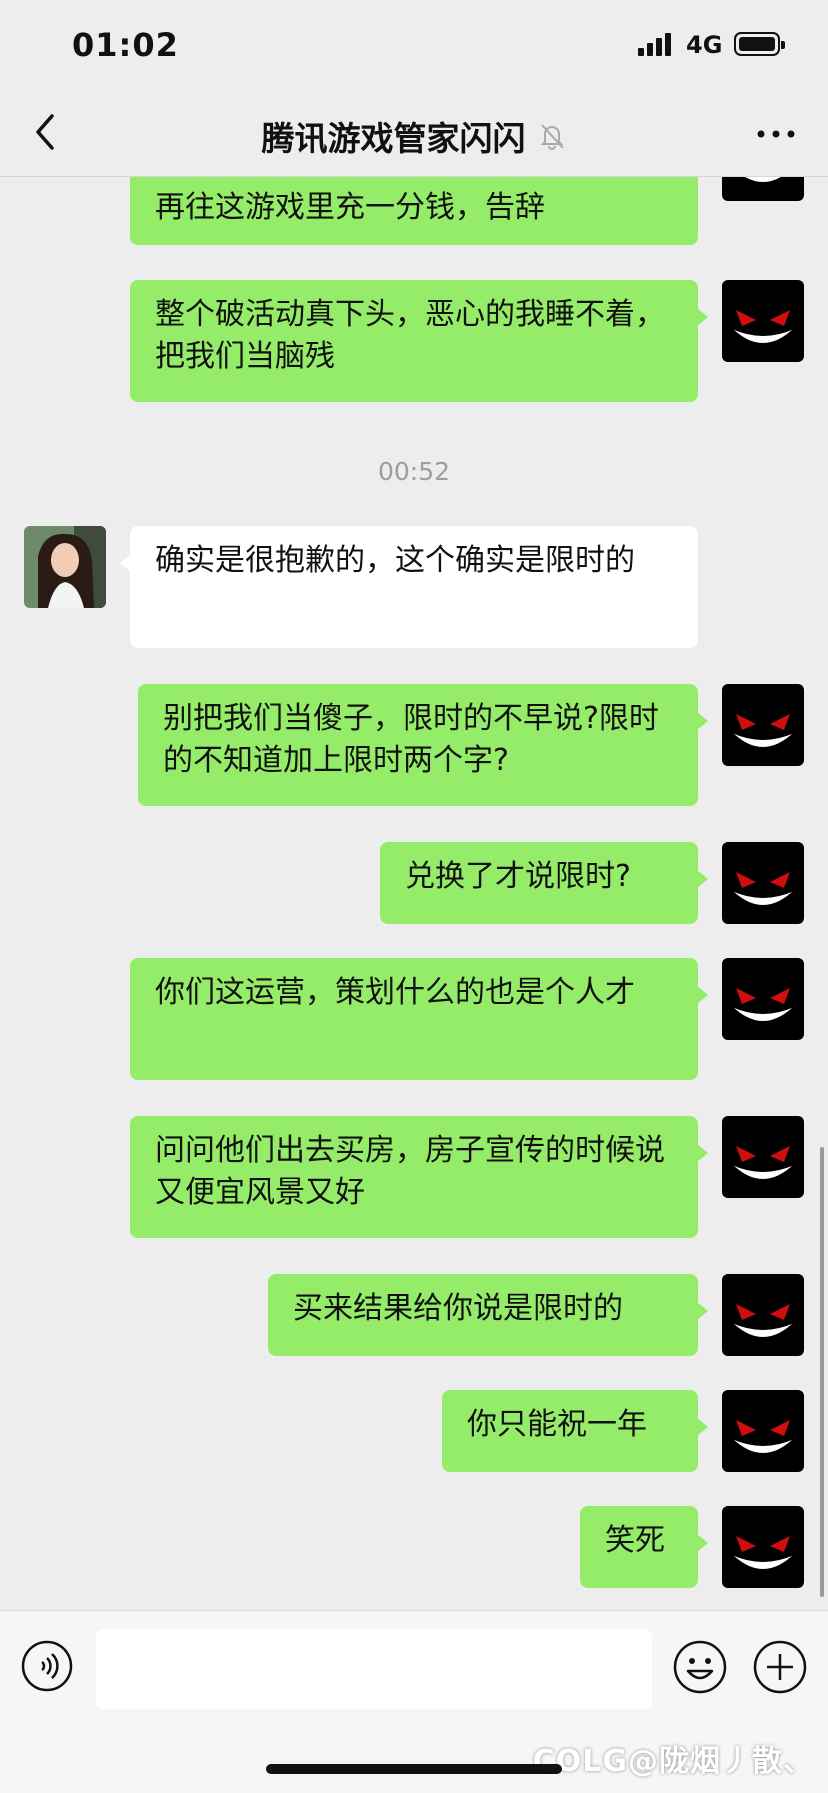 Image resolution: width=828 pixels, height=1793 pixels. Describe the element at coordinates (414, 1769) in the screenshot. I see `home-indicator` at that location.